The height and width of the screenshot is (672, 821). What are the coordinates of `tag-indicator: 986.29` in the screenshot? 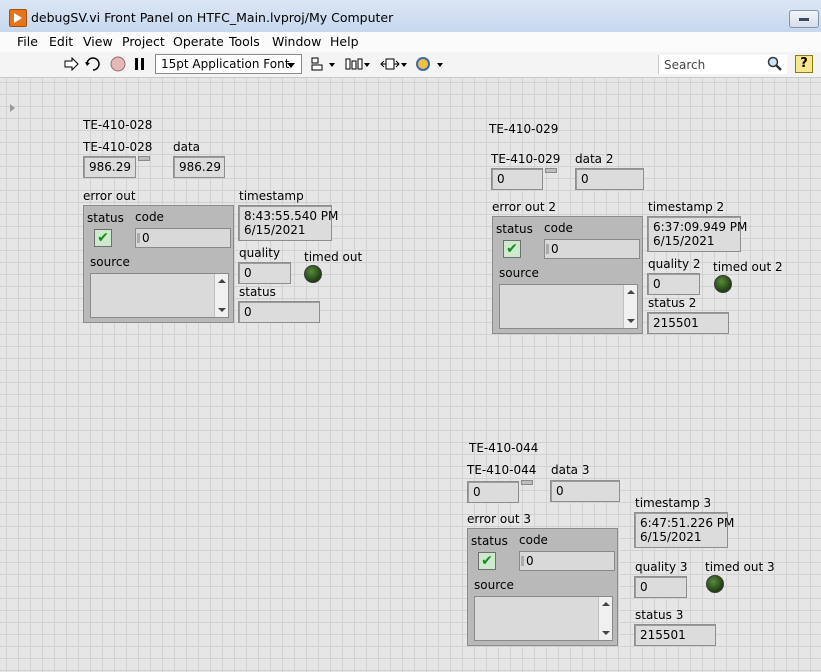 It's located at (109, 167).